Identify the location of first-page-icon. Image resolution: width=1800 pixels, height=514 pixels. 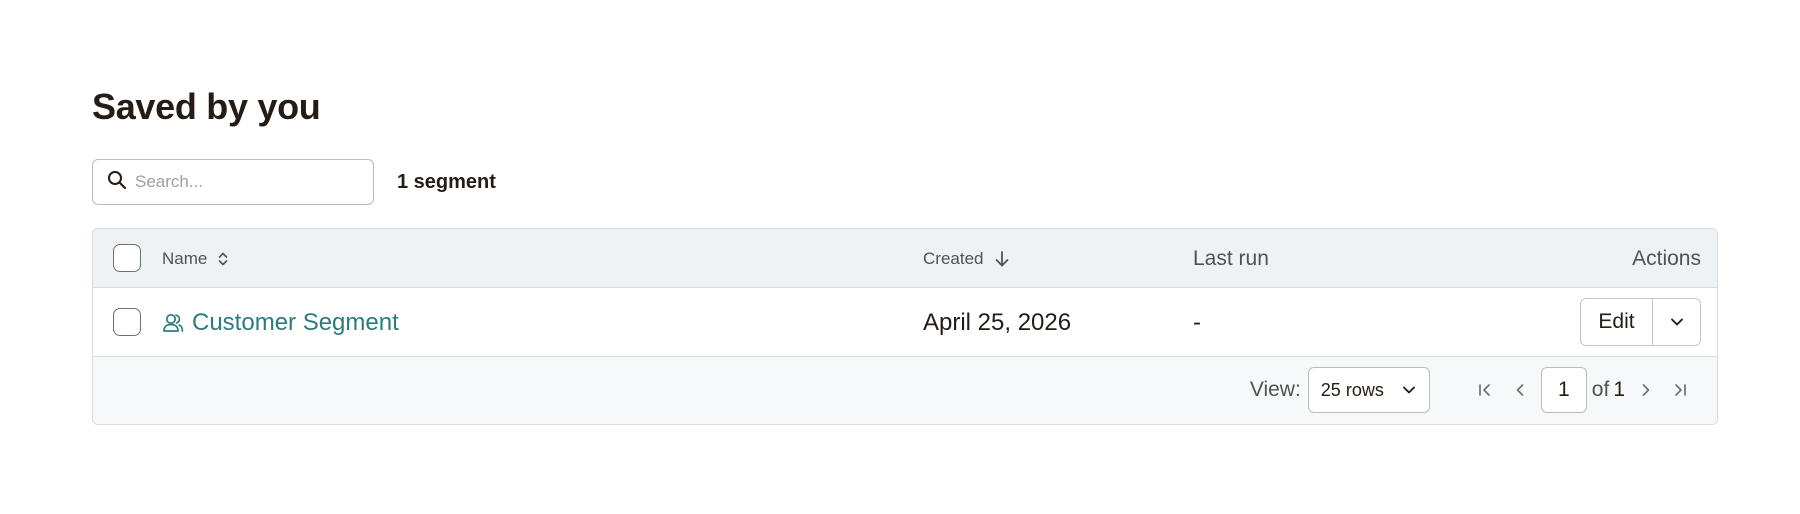
(1484, 390).